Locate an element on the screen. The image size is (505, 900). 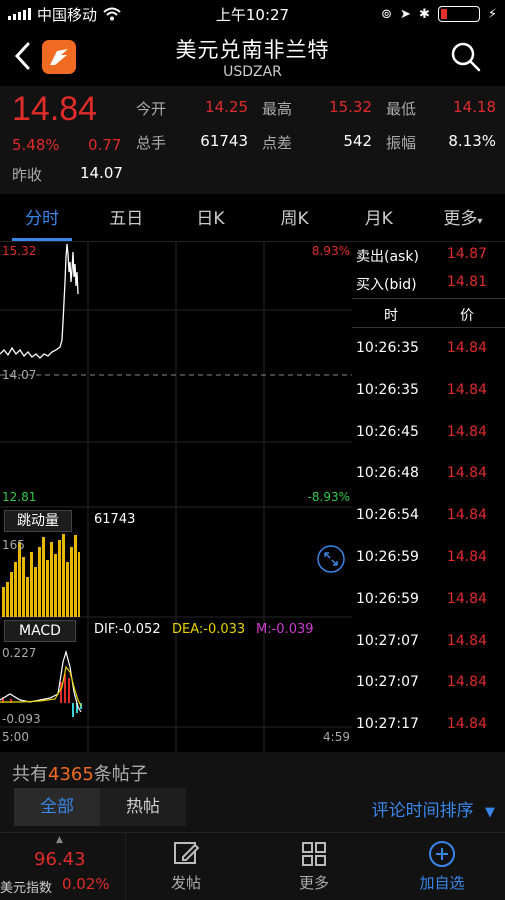
search-button is located at coordinates (466, 57).